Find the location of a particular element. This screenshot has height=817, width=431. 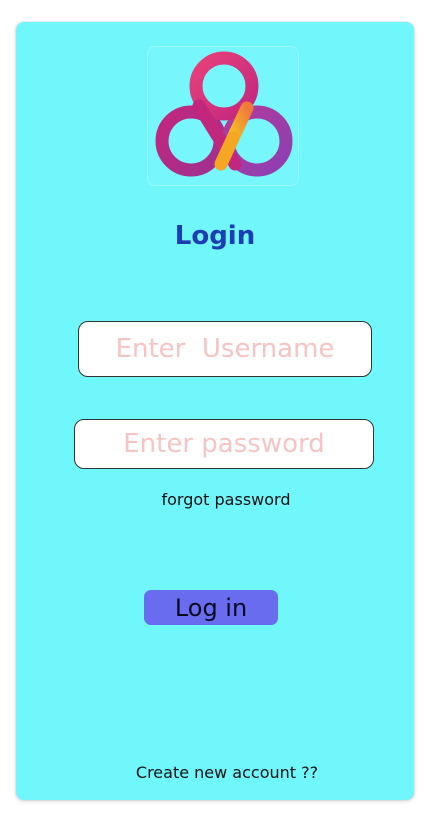

page-title: Login is located at coordinates (215, 236).